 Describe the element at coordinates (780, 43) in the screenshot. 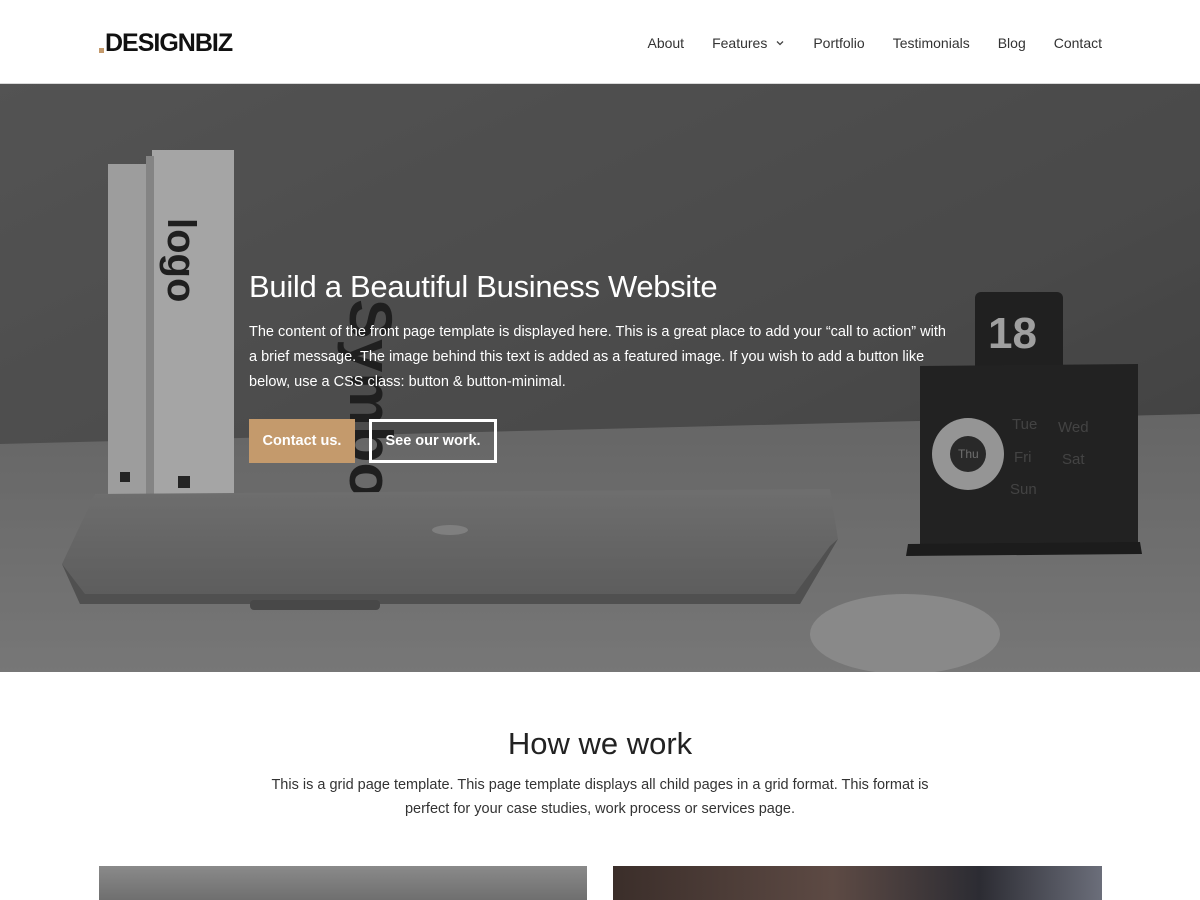

I see `chevron-down-icon` at that location.